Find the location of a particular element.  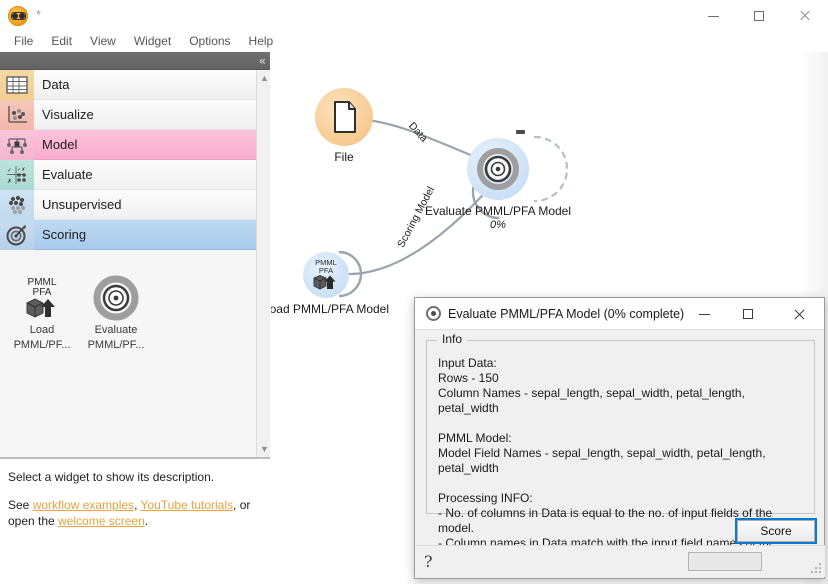

maximize-icon is located at coordinates (759, 16).